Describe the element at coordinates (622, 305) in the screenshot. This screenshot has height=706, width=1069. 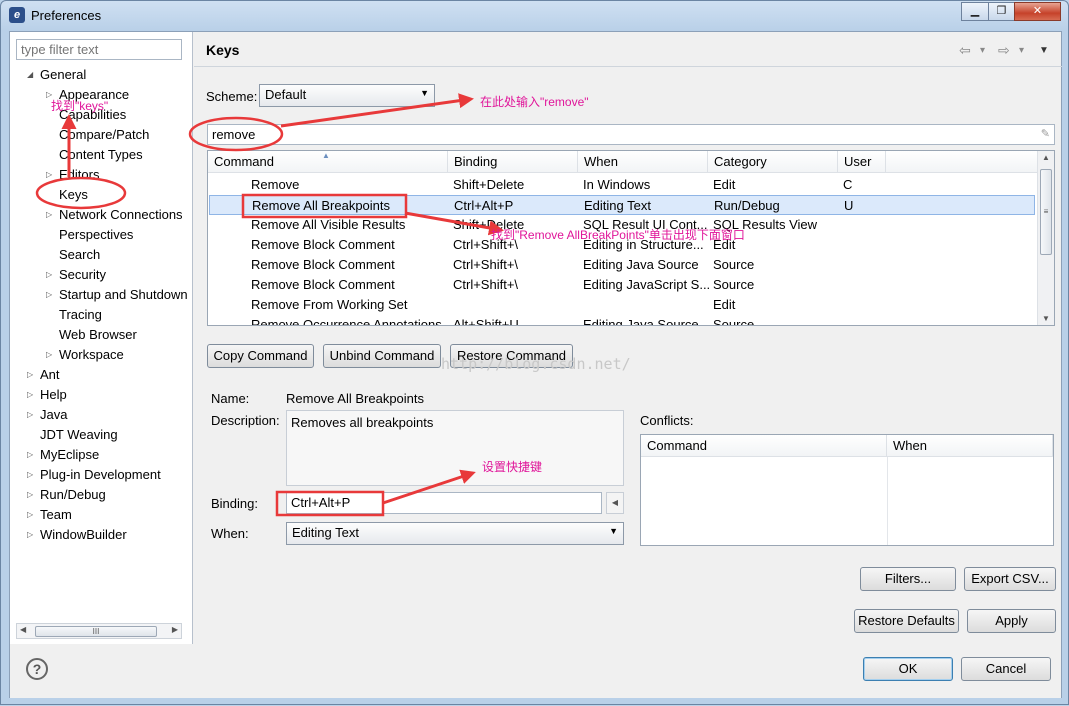
I see `table-row: Remove From Working Set Edit` at that location.